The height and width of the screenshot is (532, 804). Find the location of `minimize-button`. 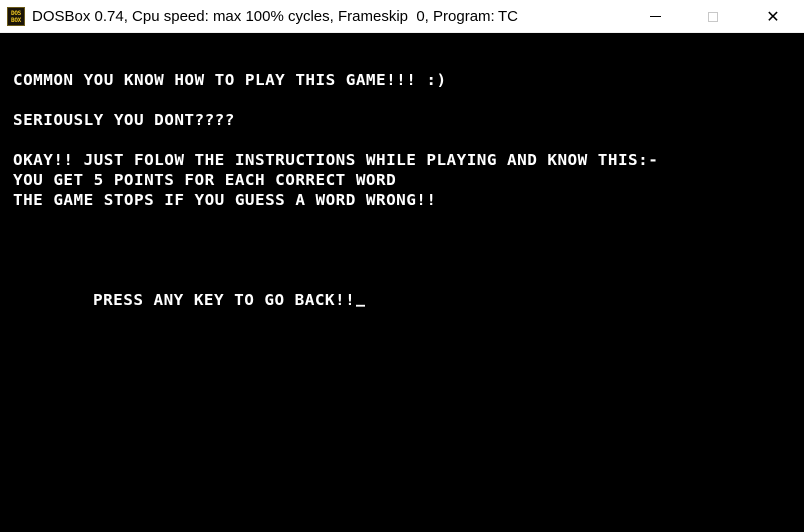

minimize-button is located at coordinates (655, 16).